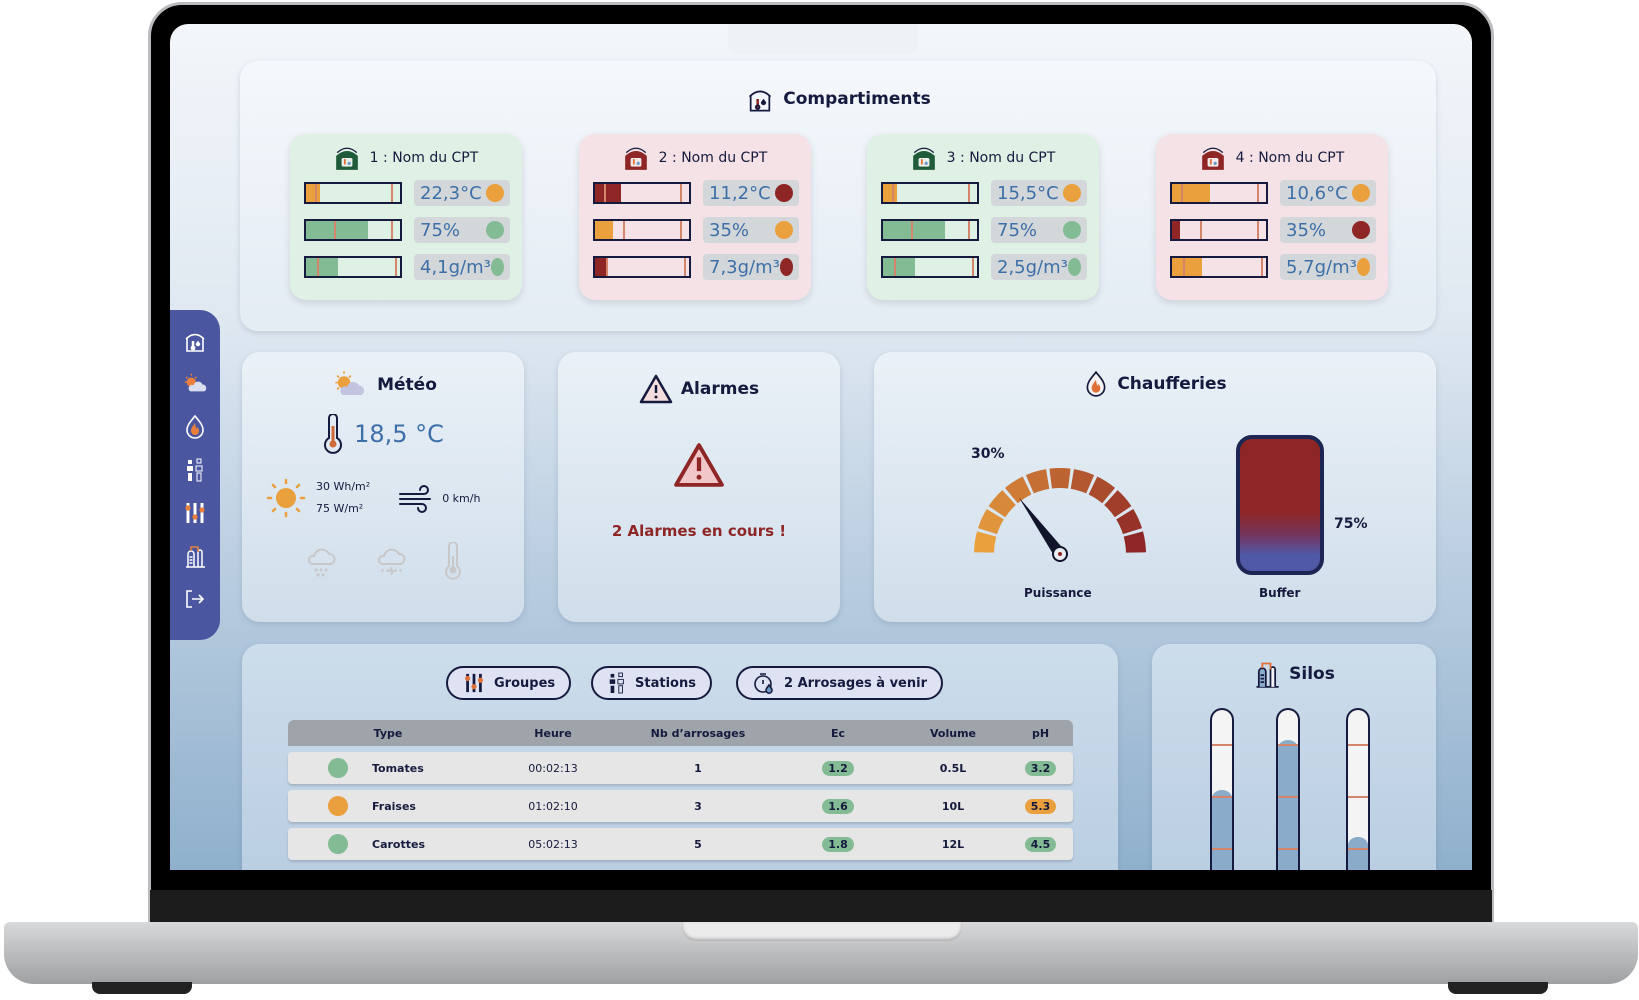  I want to click on column-header: Ec, so click(838, 733).